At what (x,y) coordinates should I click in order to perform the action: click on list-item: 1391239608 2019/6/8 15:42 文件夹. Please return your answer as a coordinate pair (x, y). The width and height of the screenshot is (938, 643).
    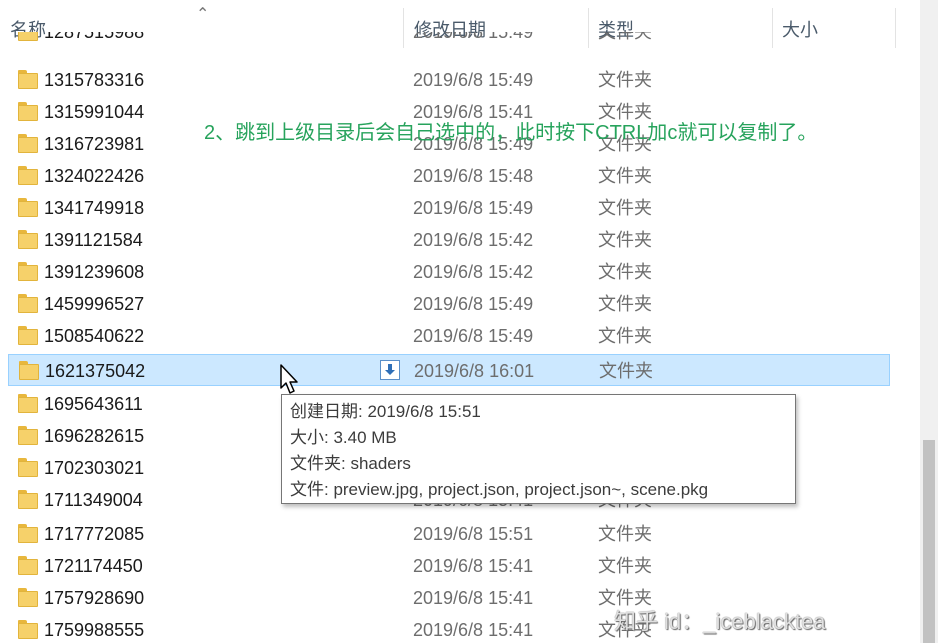
    Looking at the image, I should click on (449, 272).